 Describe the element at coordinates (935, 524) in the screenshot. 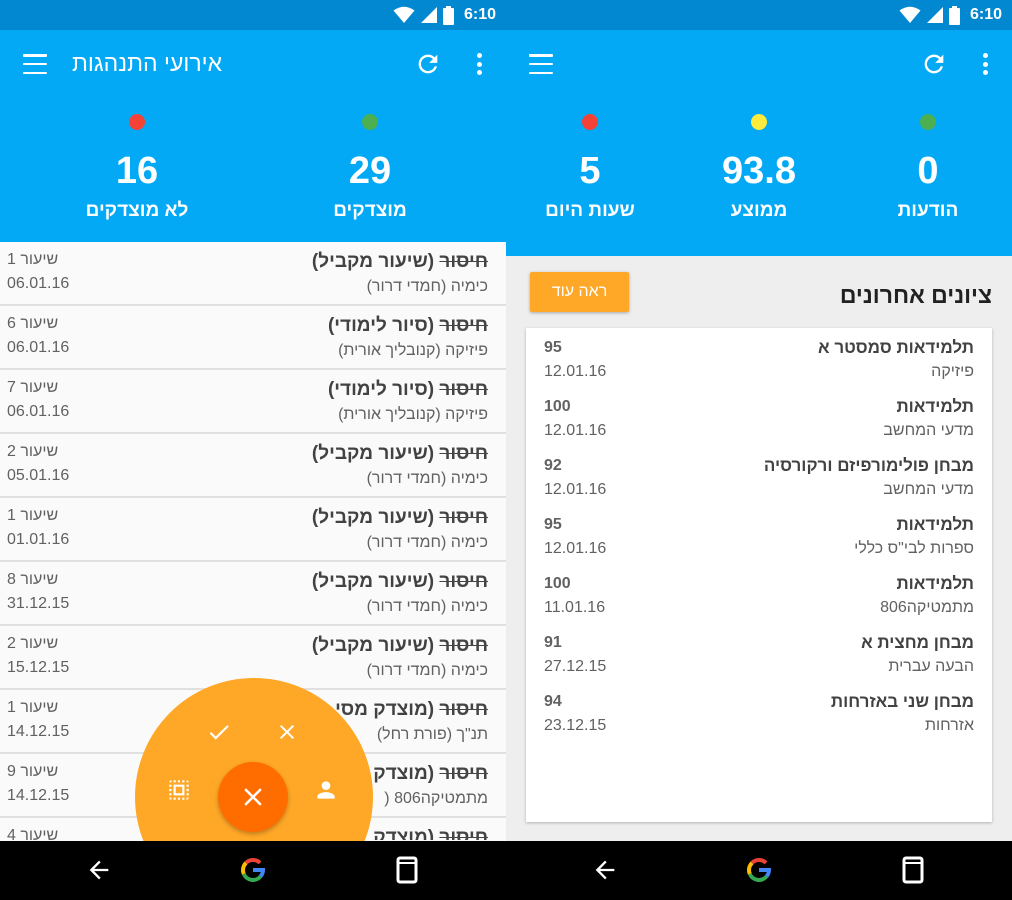

I see `grade-title: תלמידאות` at that location.